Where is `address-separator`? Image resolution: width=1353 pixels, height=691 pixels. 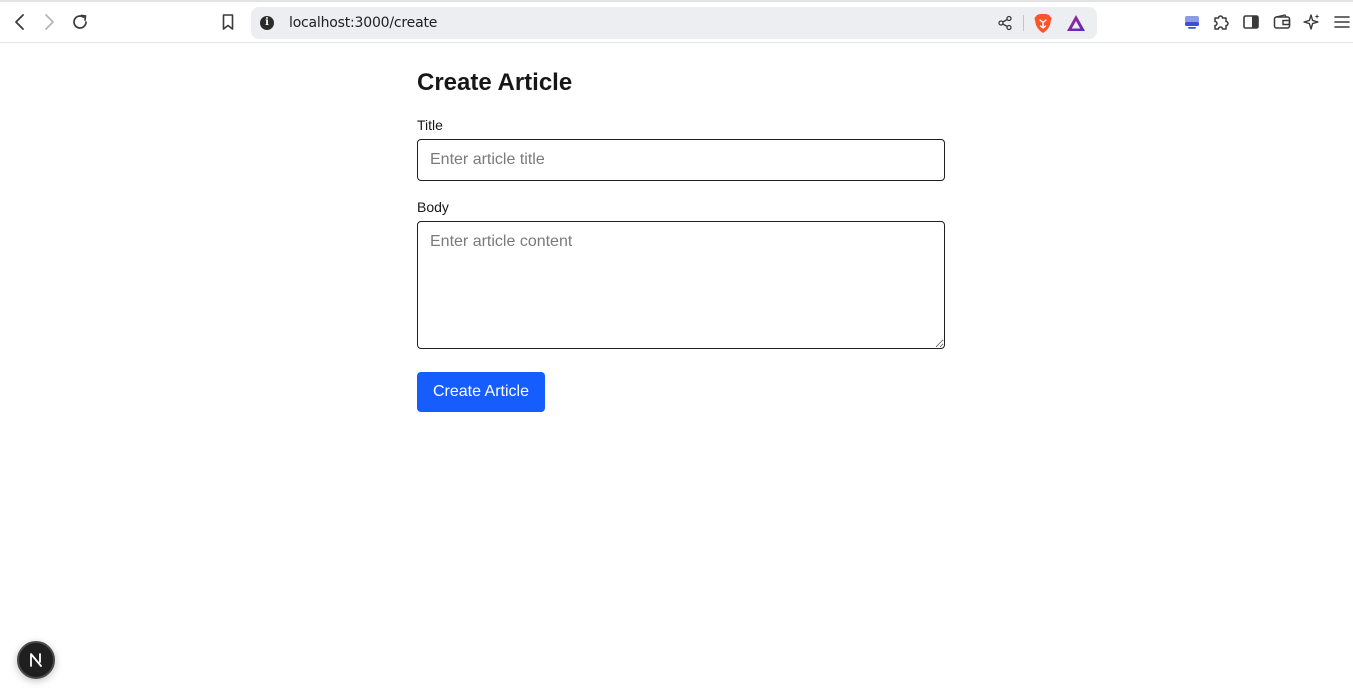
address-separator is located at coordinates (1023, 23).